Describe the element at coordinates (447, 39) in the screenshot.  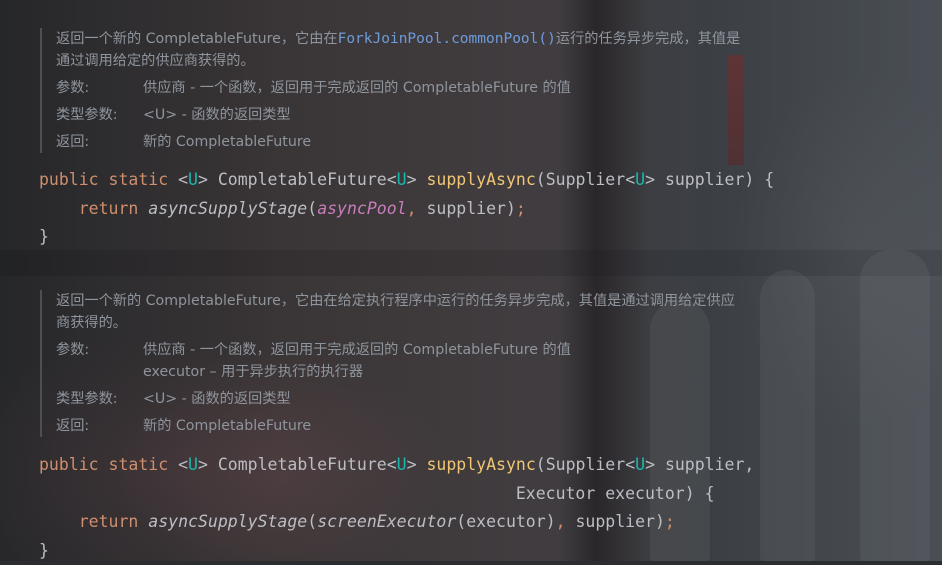
I see `commonpool-link: ForkJoinPool.commonPool()` at that location.